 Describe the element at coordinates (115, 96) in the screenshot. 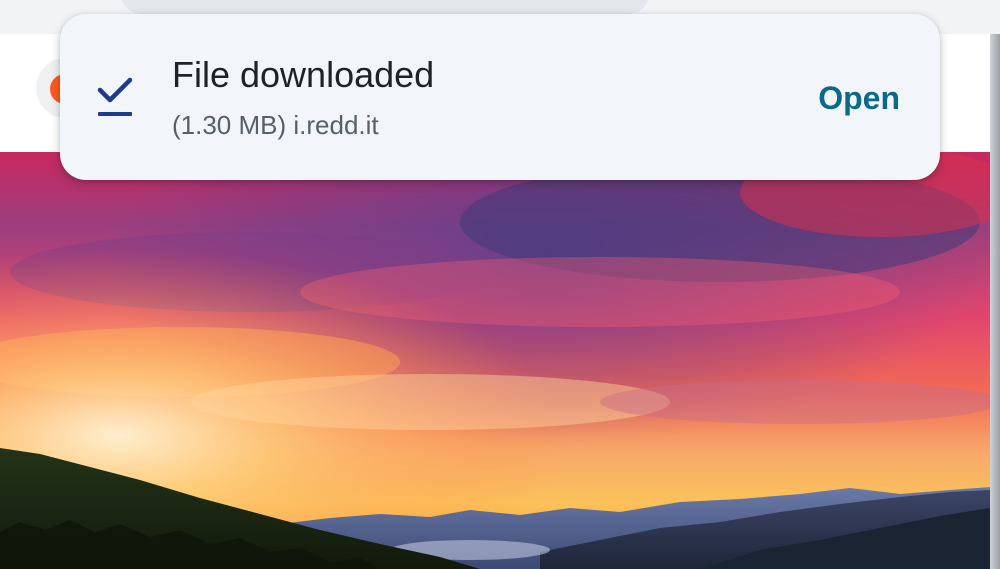

I see `download-done-icon` at that location.